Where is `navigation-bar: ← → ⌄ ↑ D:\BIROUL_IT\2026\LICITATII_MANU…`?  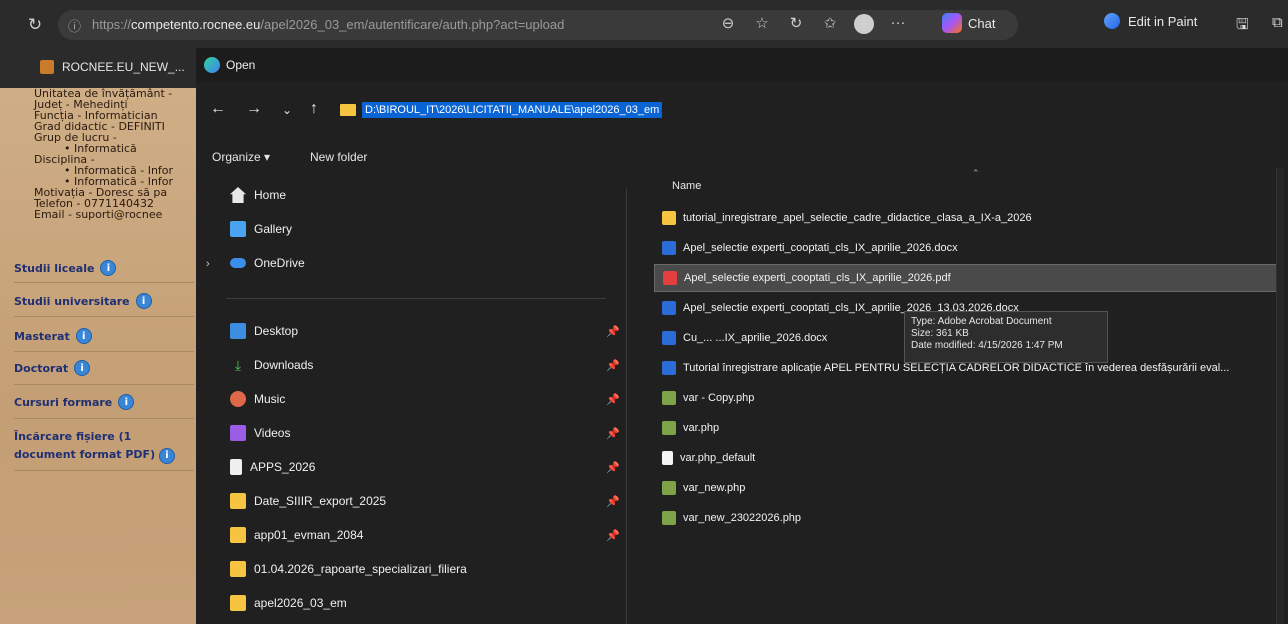 navigation-bar: ← → ⌄ ↑ D:\BIROUL_IT\2026\LICITATII_MANU… is located at coordinates (742, 111).